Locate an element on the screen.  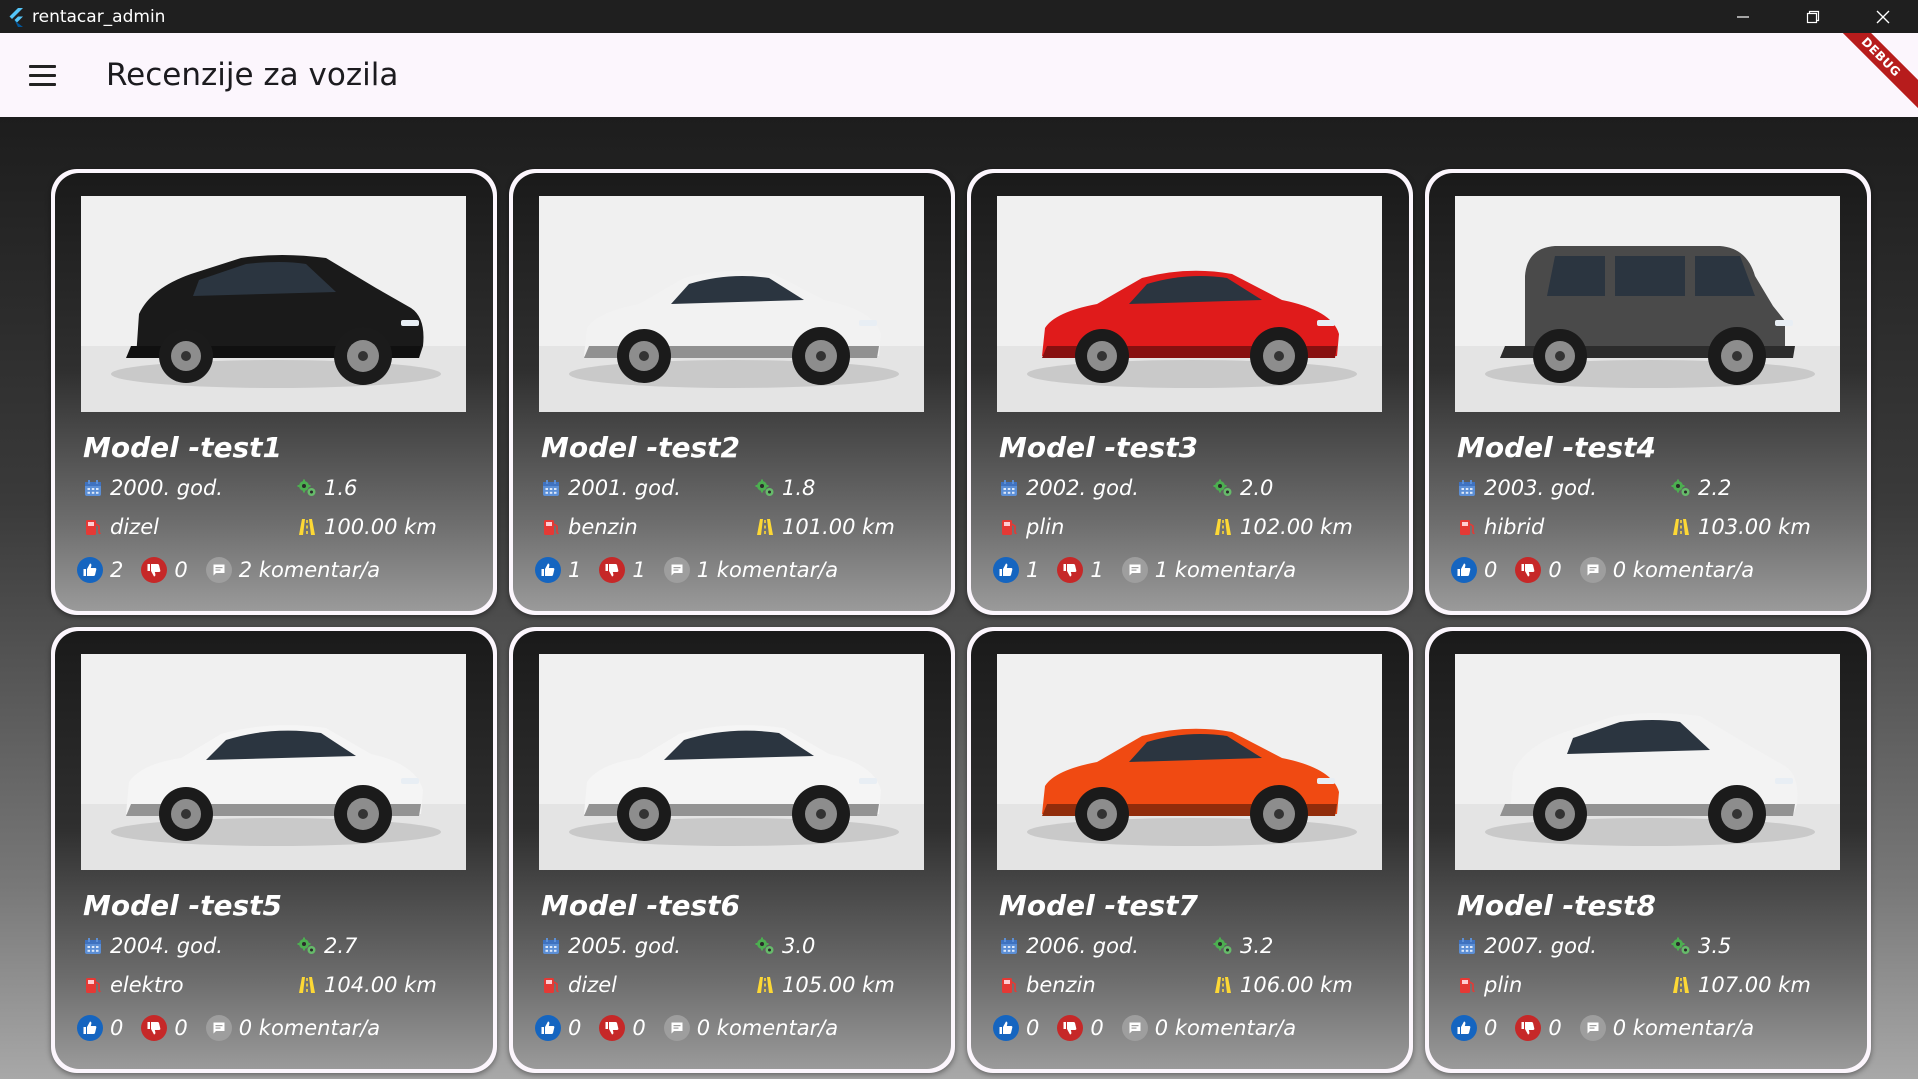
minimize-icon is located at coordinates (1743, 16).